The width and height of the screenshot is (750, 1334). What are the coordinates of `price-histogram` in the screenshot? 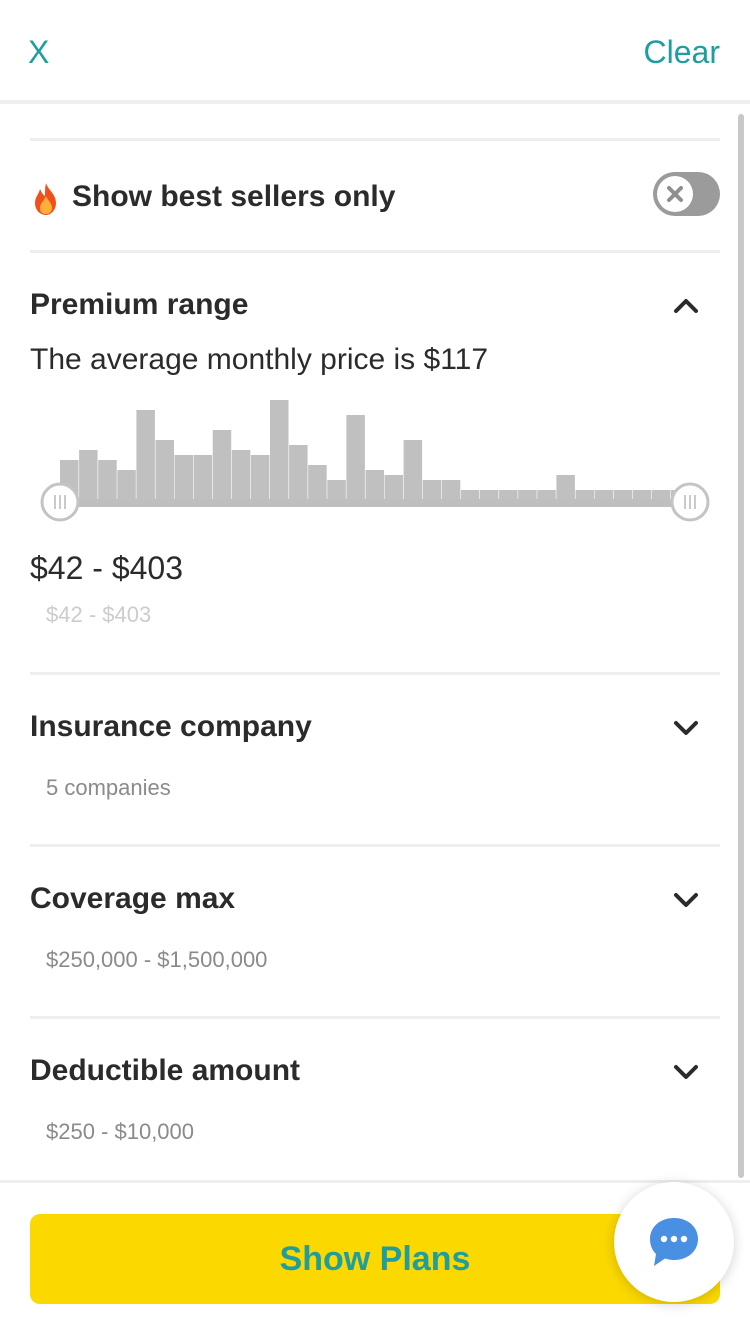 It's located at (375, 461).